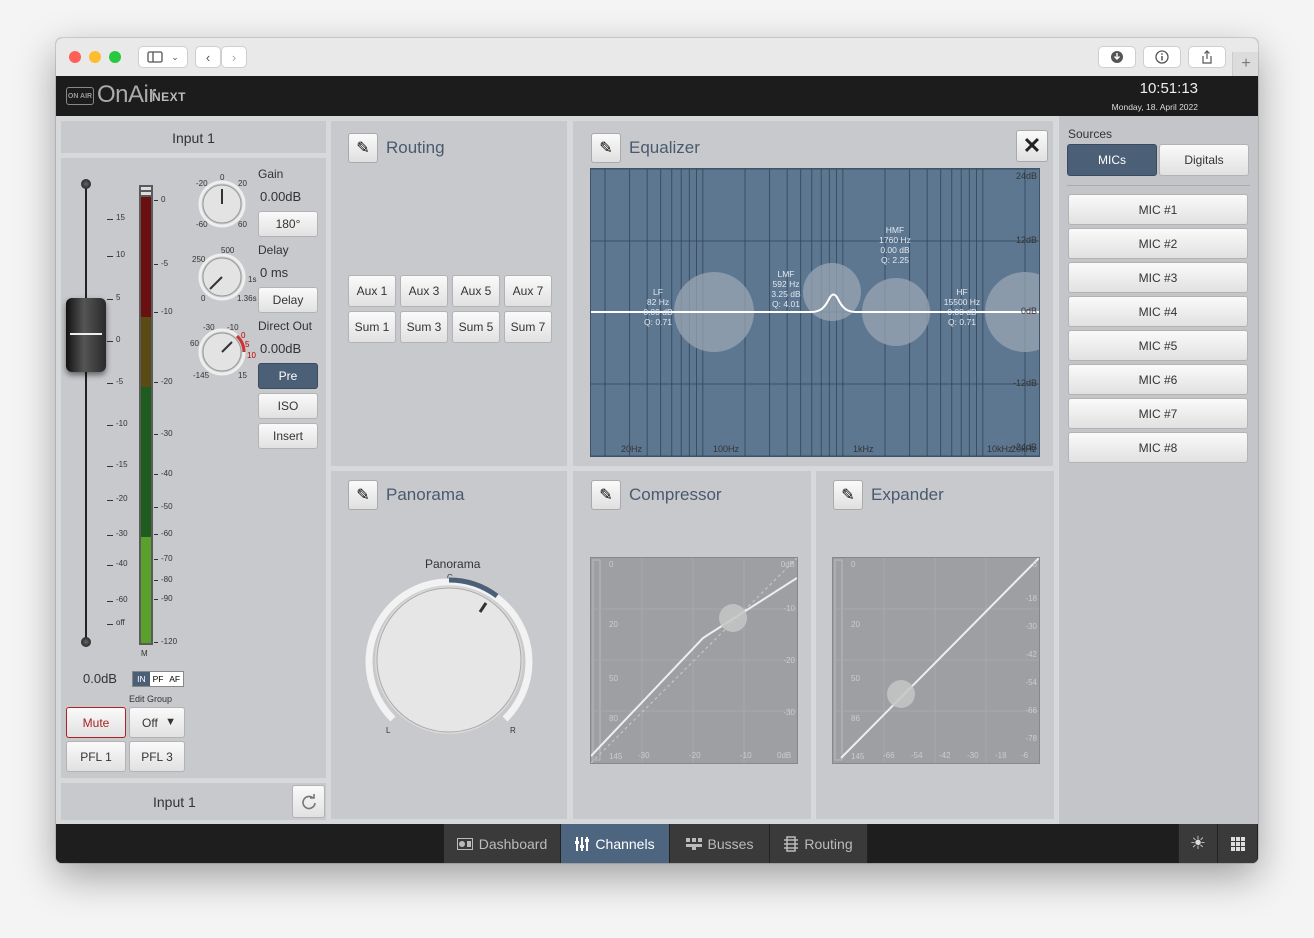  What do you see at coordinates (372, 291) in the screenshot?
I see `routing-button: Aux 1` at bounding box center [372, 291].